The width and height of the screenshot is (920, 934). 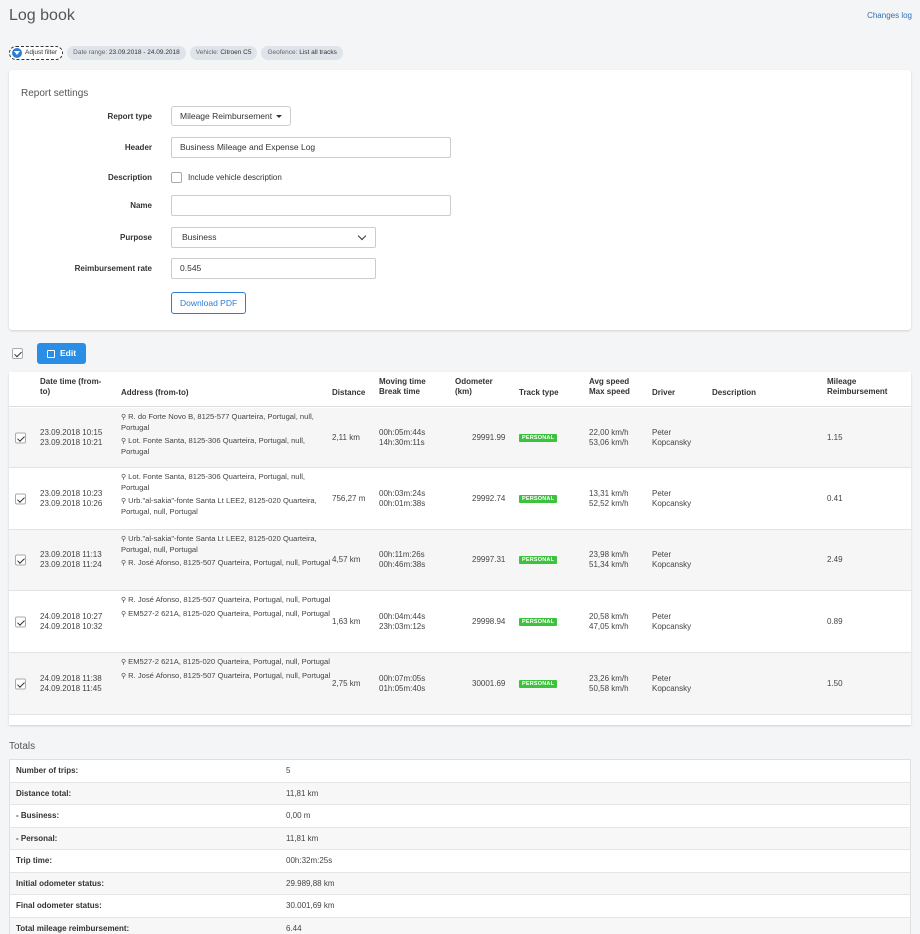 What do you see at coordinates (209, 303) in the screenshot?
I see `download-pdf-button: Download PDF` at bounding box center [209, 303].